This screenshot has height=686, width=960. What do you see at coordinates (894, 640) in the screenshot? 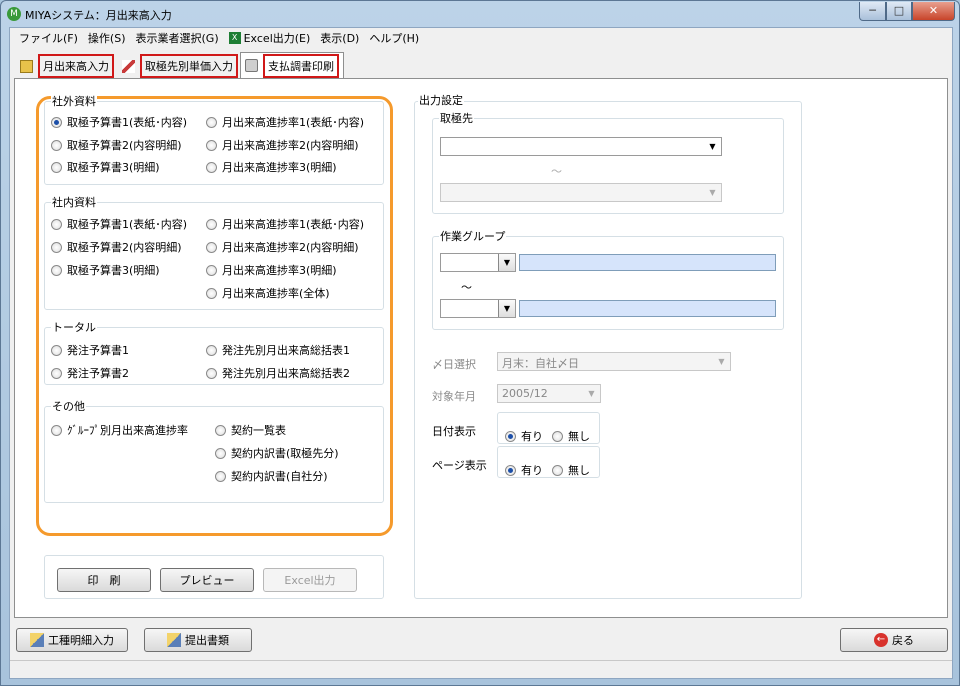
I see `back-button: ← 戻る` at bounding box center [894, 640].